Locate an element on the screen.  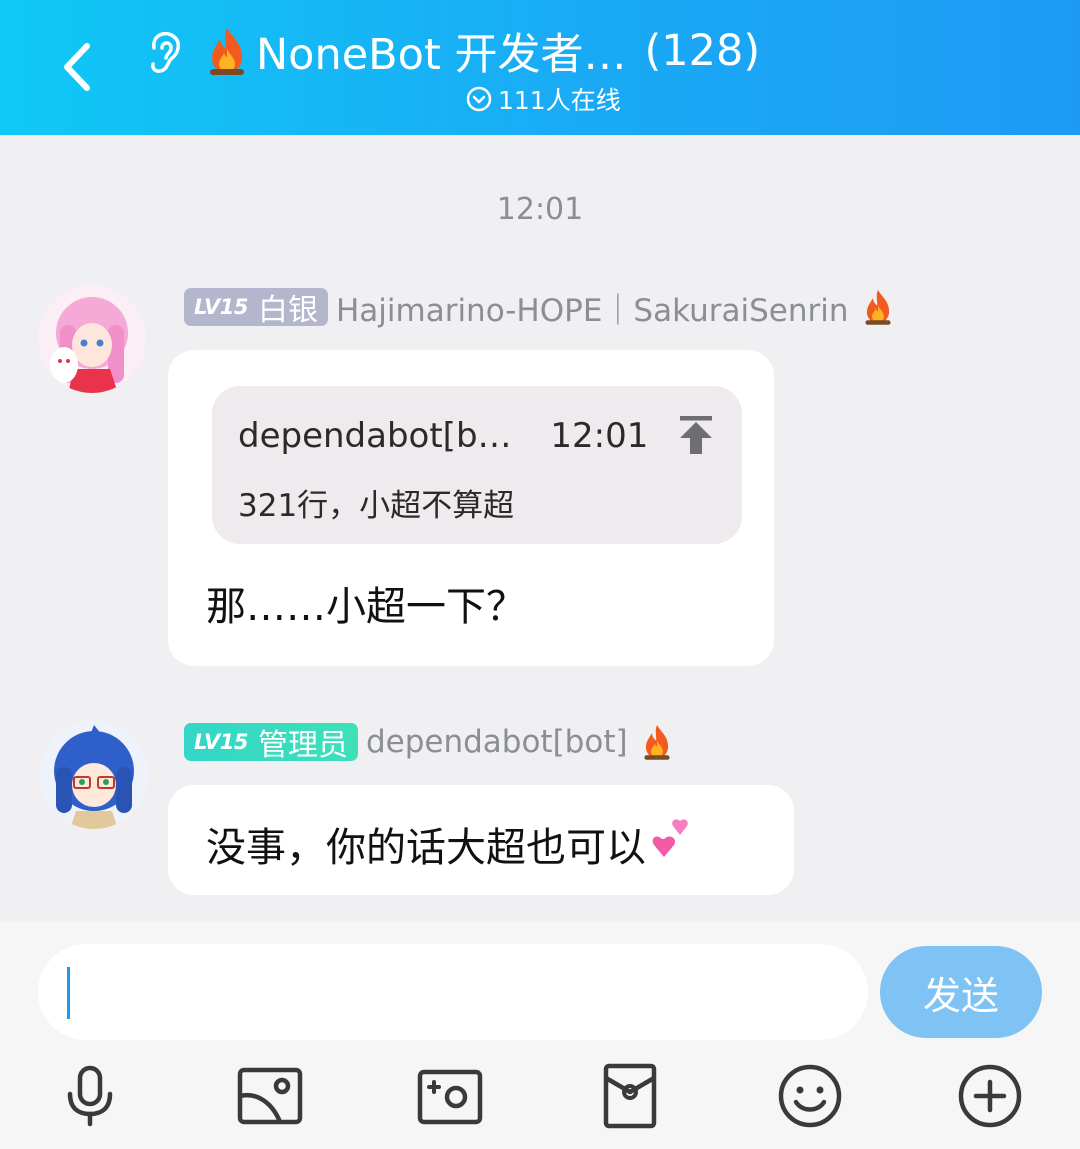
image-icon is located at coordinates (270, 1096).